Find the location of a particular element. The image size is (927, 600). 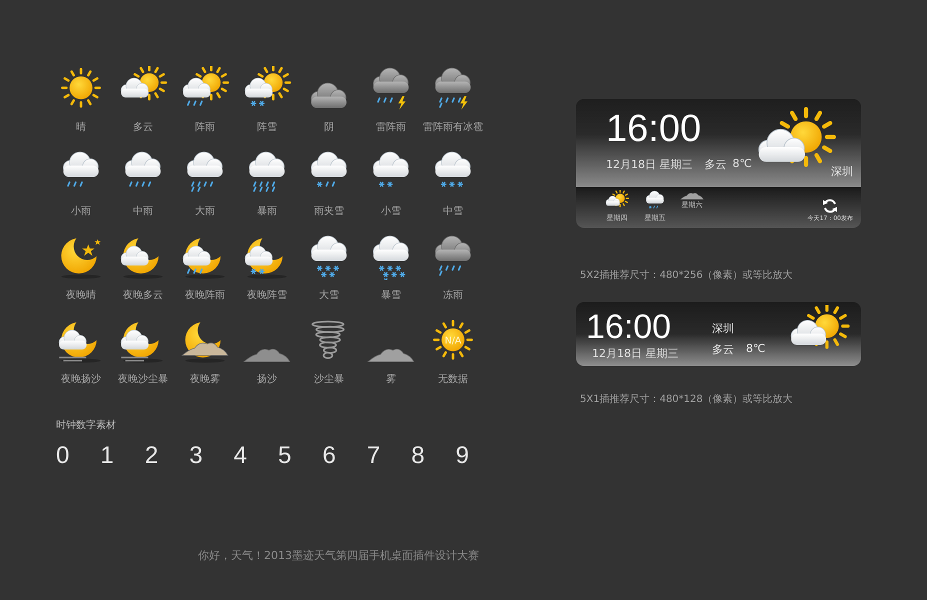

size-caption: 5X1插推荐尺寸：480*128（像素）或等比放大 is located at coordinates (687, 399).